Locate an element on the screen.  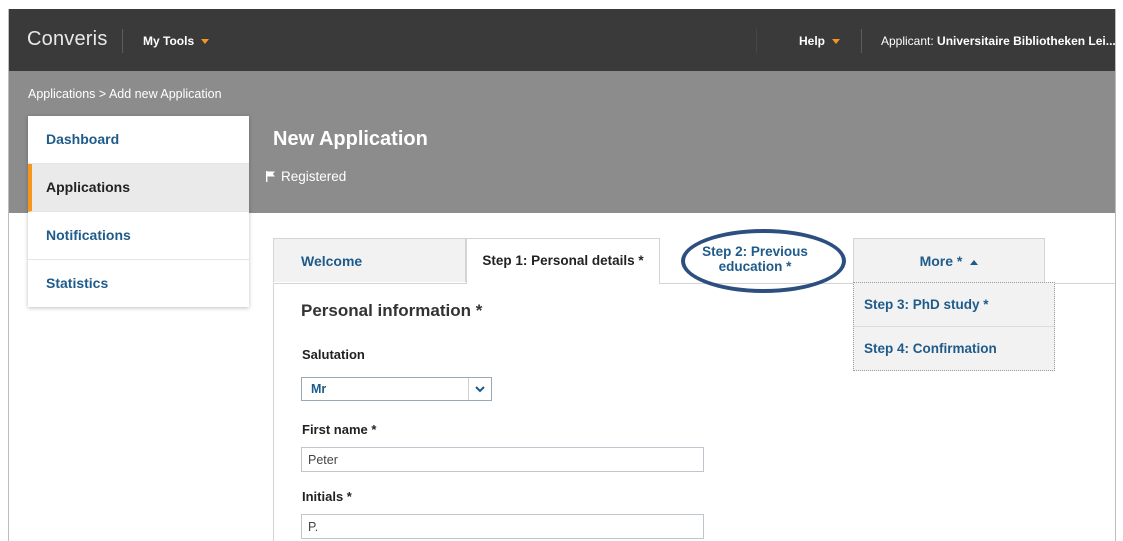
sidebar-item-applications: Applications is located at coordinates (138, 188).